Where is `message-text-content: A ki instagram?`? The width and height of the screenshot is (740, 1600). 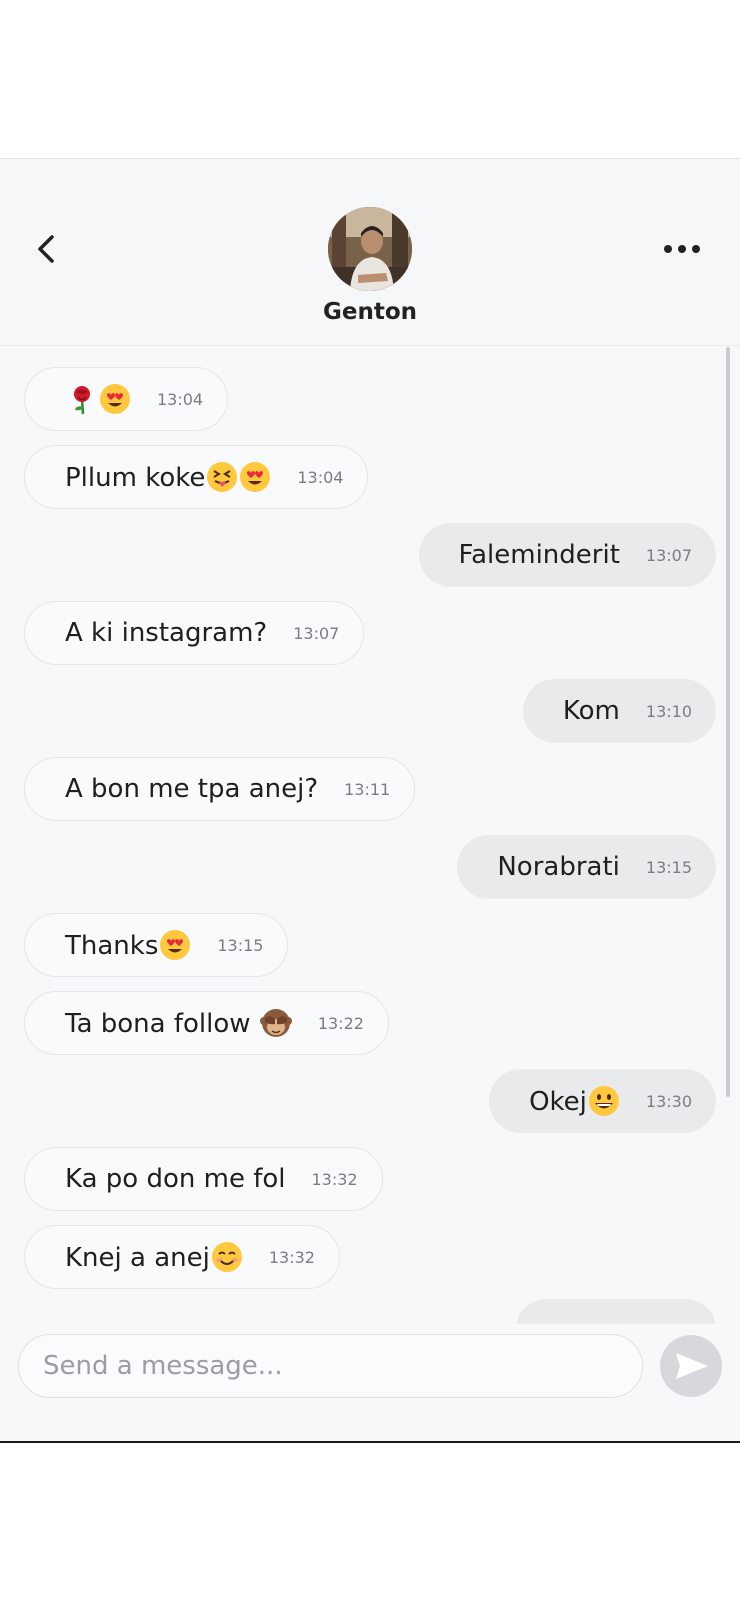
message-text-content: A ki instagram? is located at coordinates (166, 633).